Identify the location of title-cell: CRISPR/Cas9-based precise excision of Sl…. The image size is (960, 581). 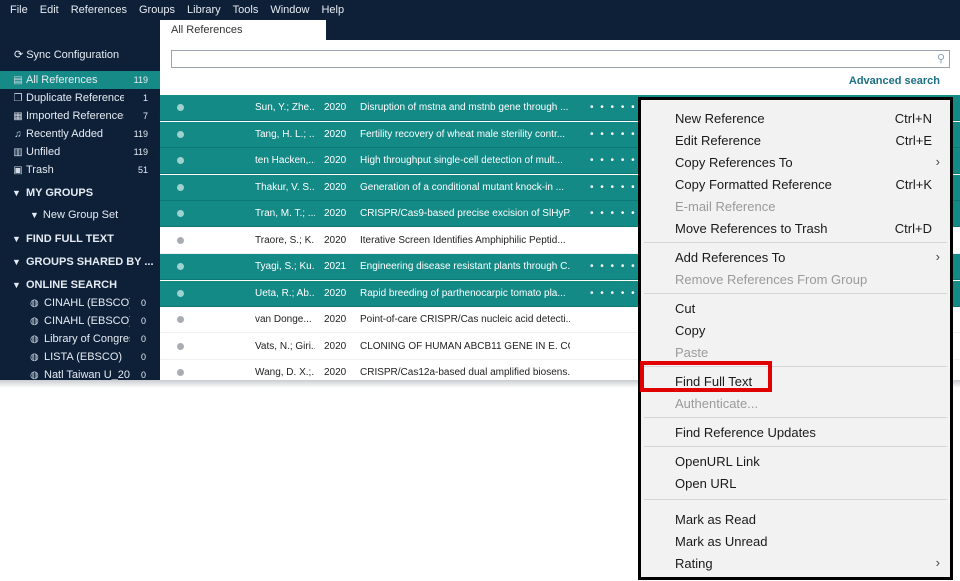
(465, 213).